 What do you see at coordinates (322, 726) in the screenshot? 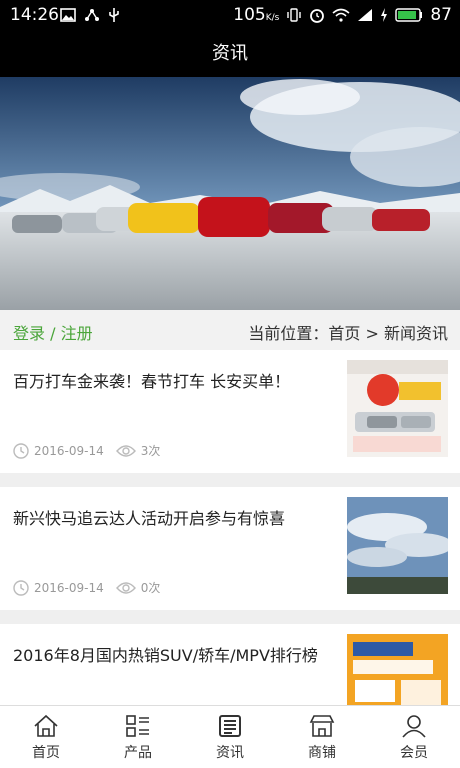
I see `shop-icon` at bounding box center [322, 726].